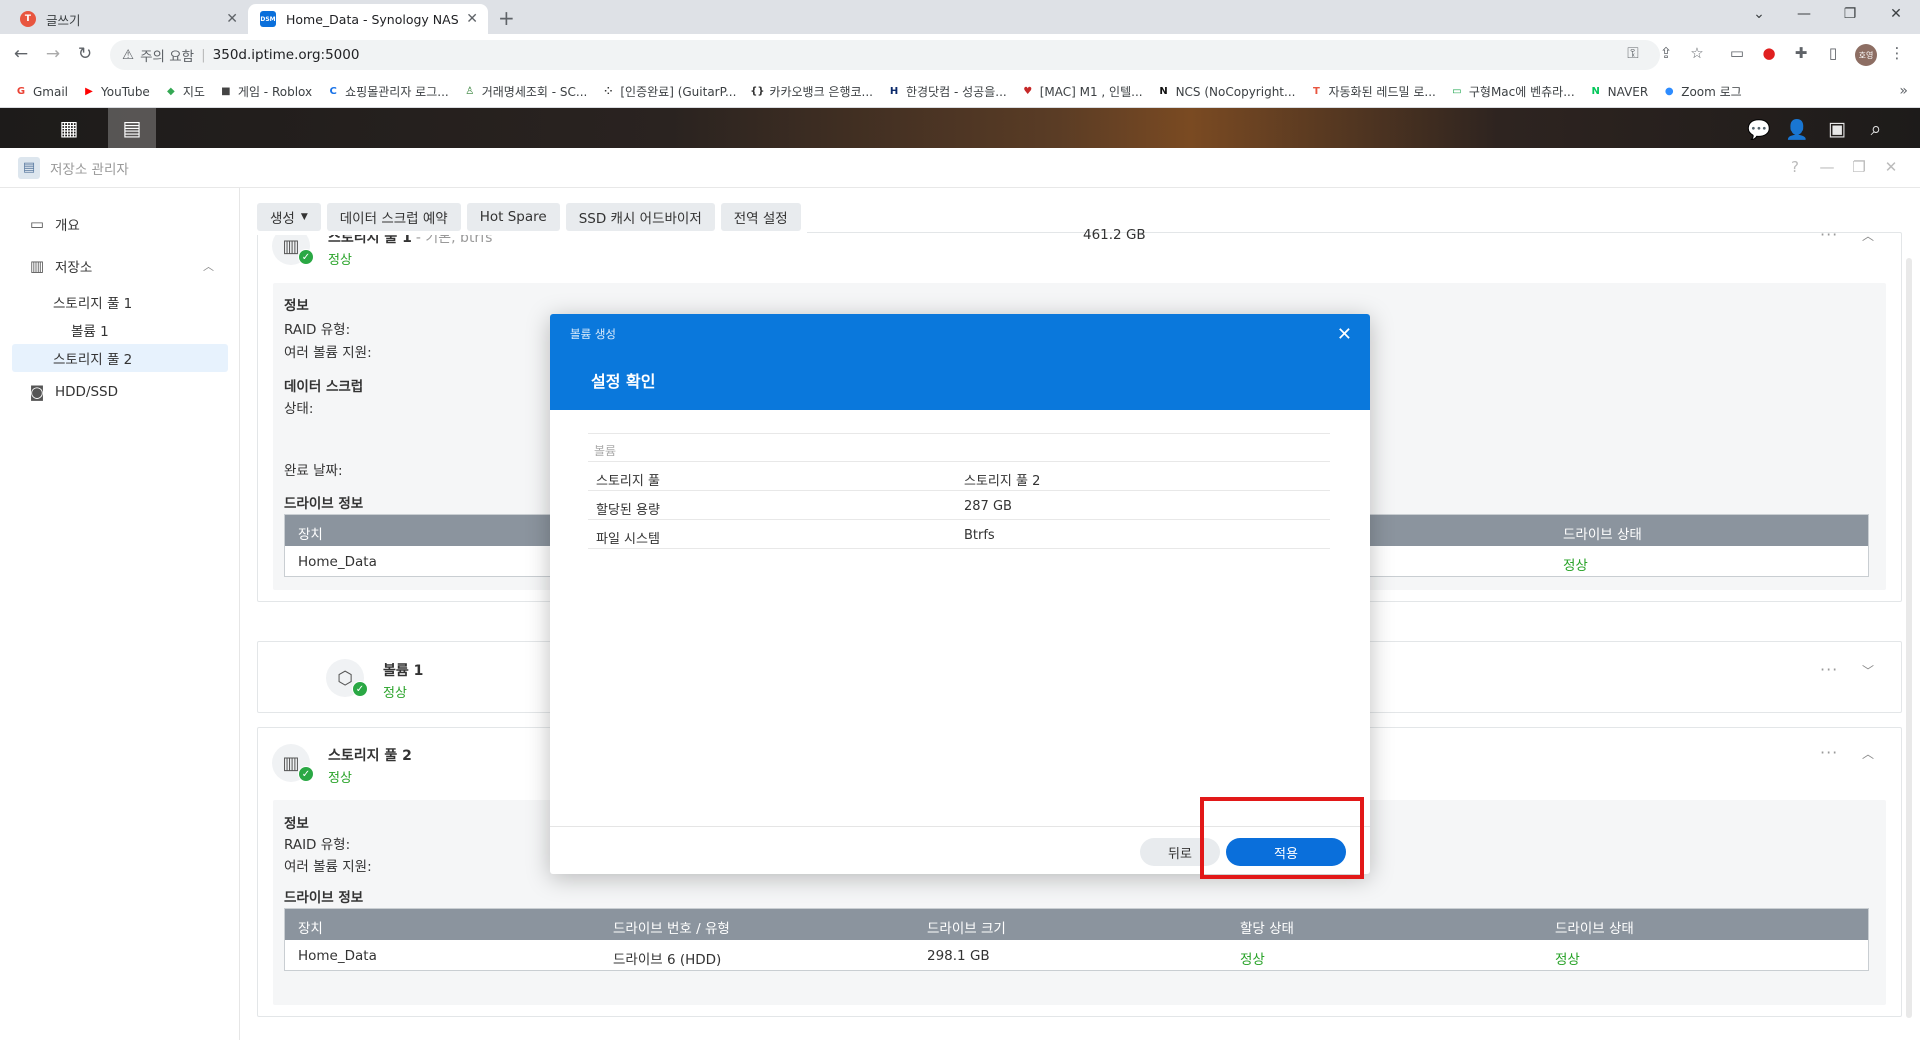 This screenshot has width=1920, height=1040. Describe the element at coordinates (120, 266) in the screenshot. I see `sidebar-item-storage: ▥ 저장소 ︿` at that location.